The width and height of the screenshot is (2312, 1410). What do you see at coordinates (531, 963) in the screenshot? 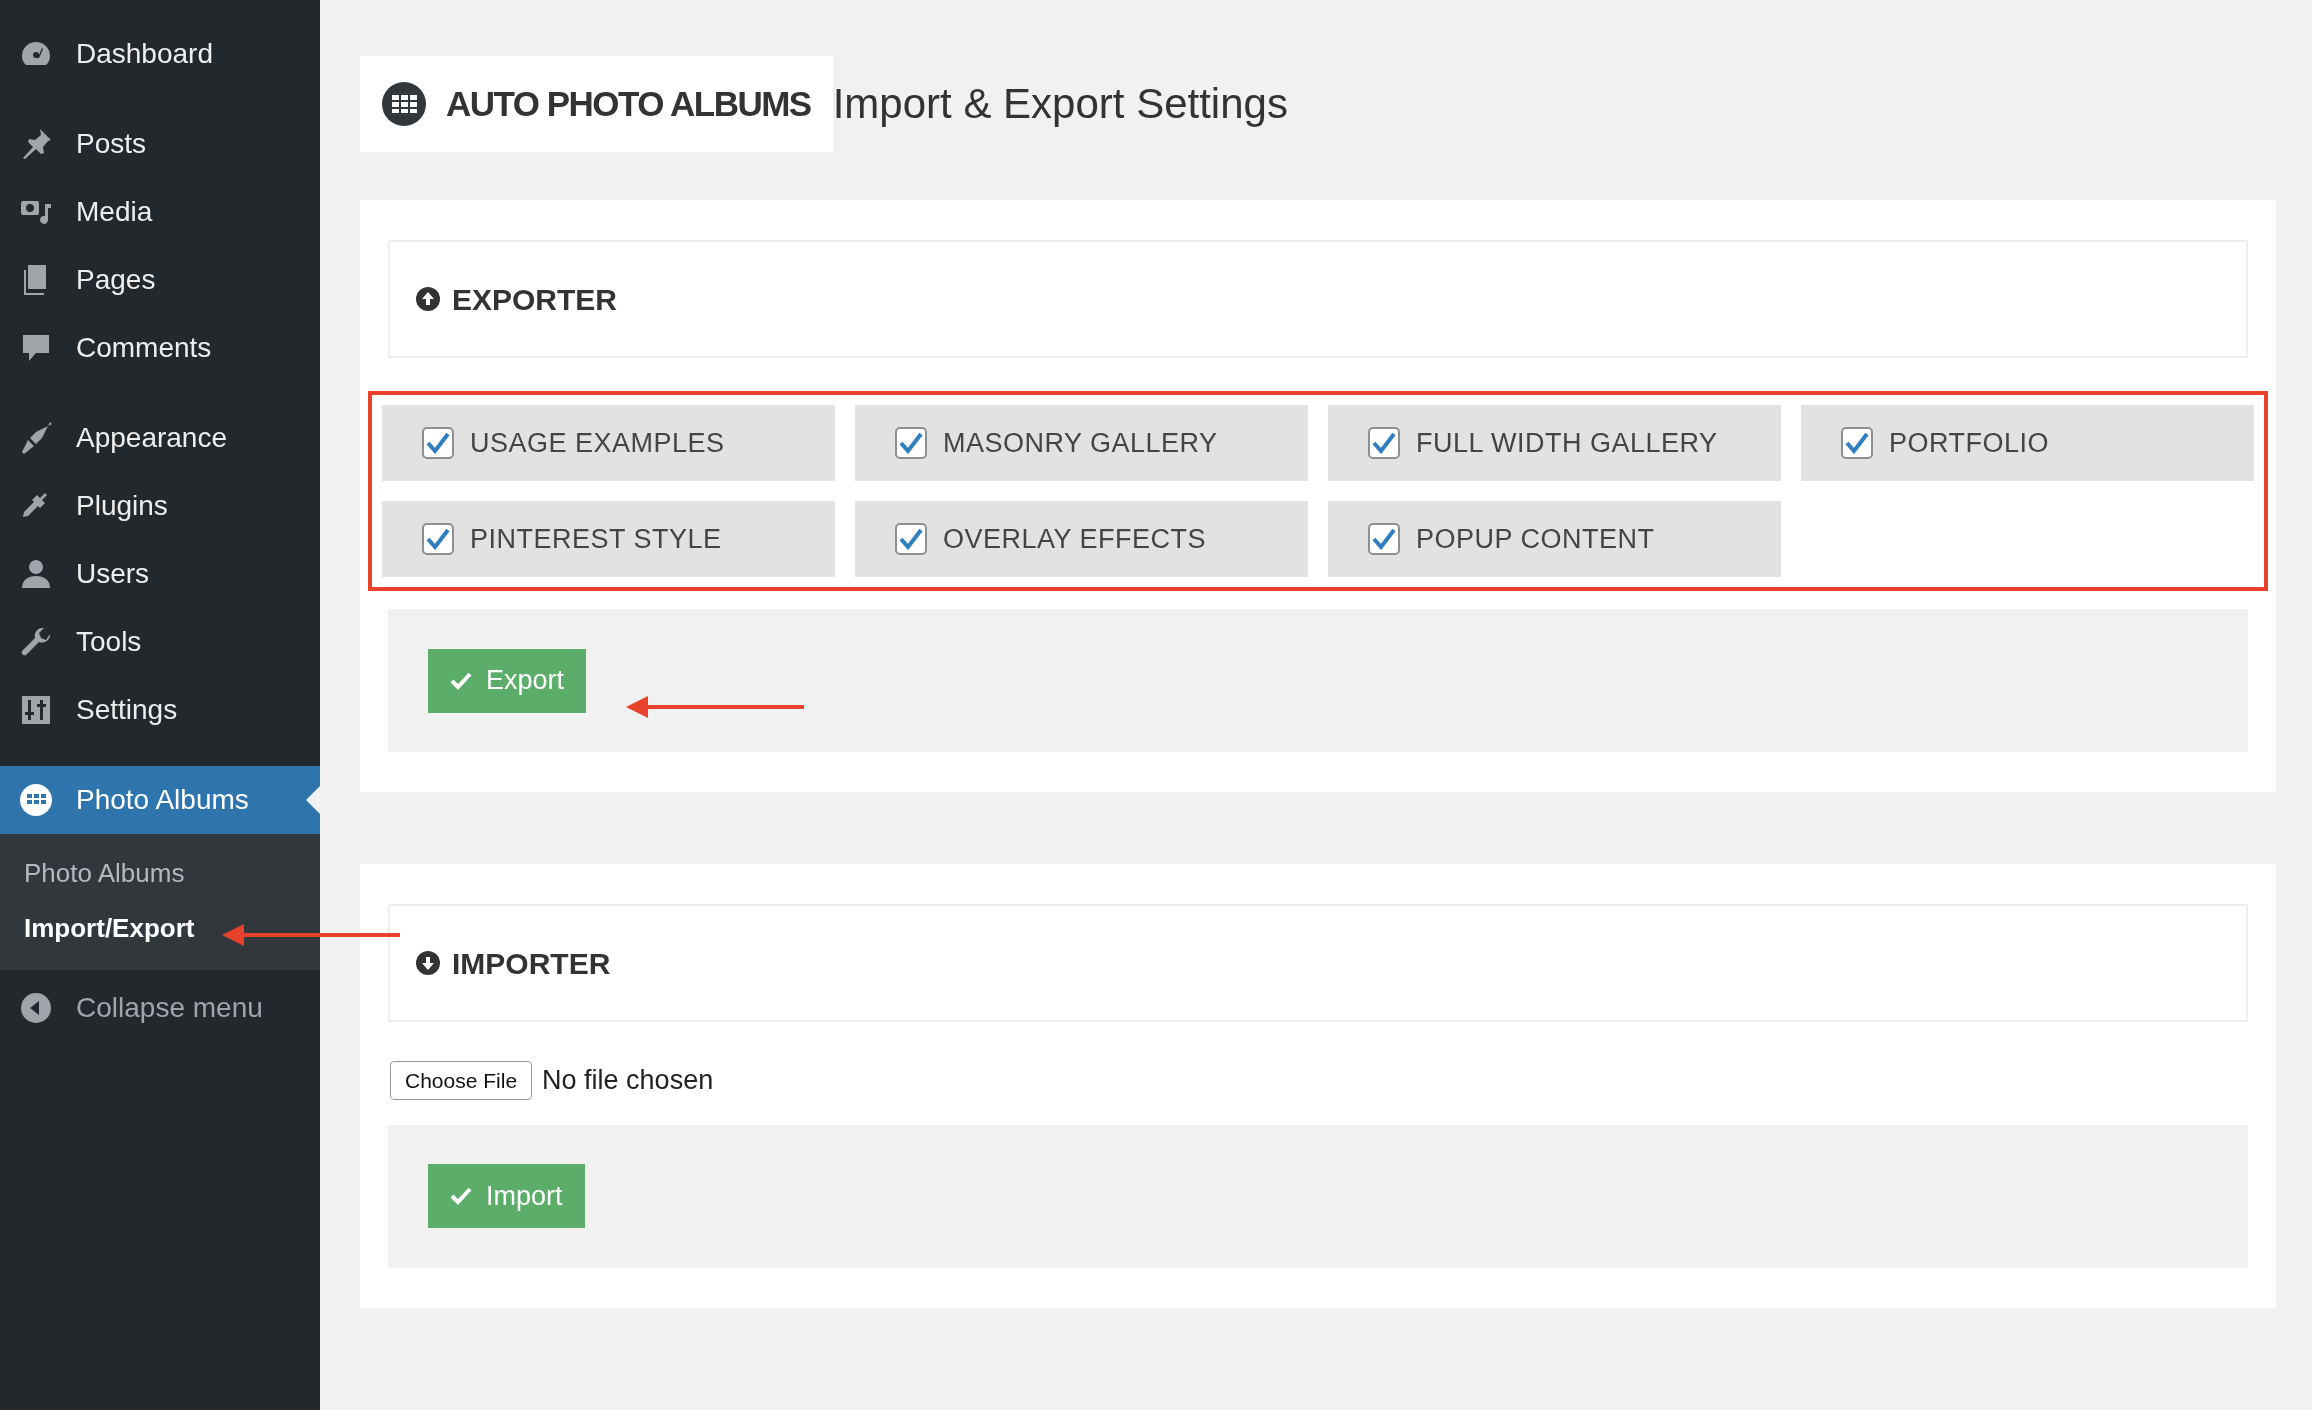
I see `section-title: IMPORTER` at bounding box center [531, 963].